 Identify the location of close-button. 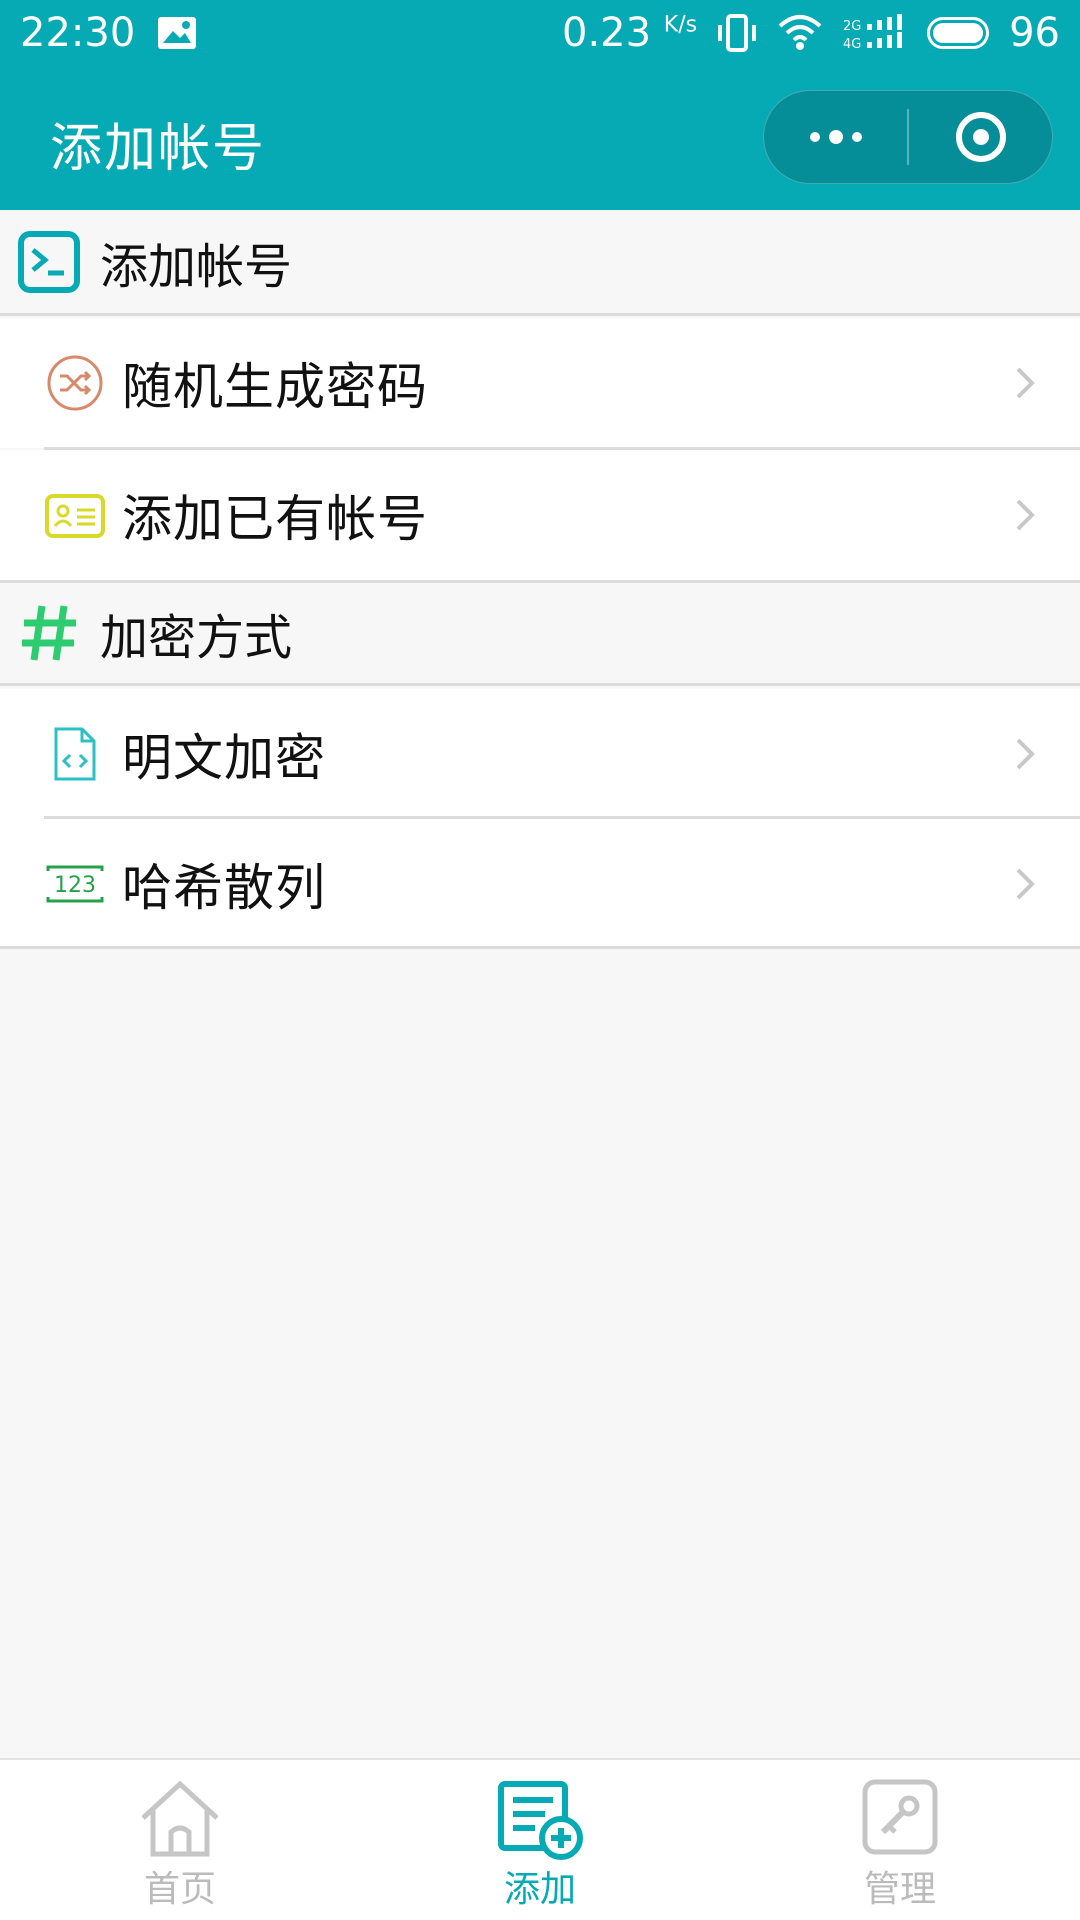
(980, 137).